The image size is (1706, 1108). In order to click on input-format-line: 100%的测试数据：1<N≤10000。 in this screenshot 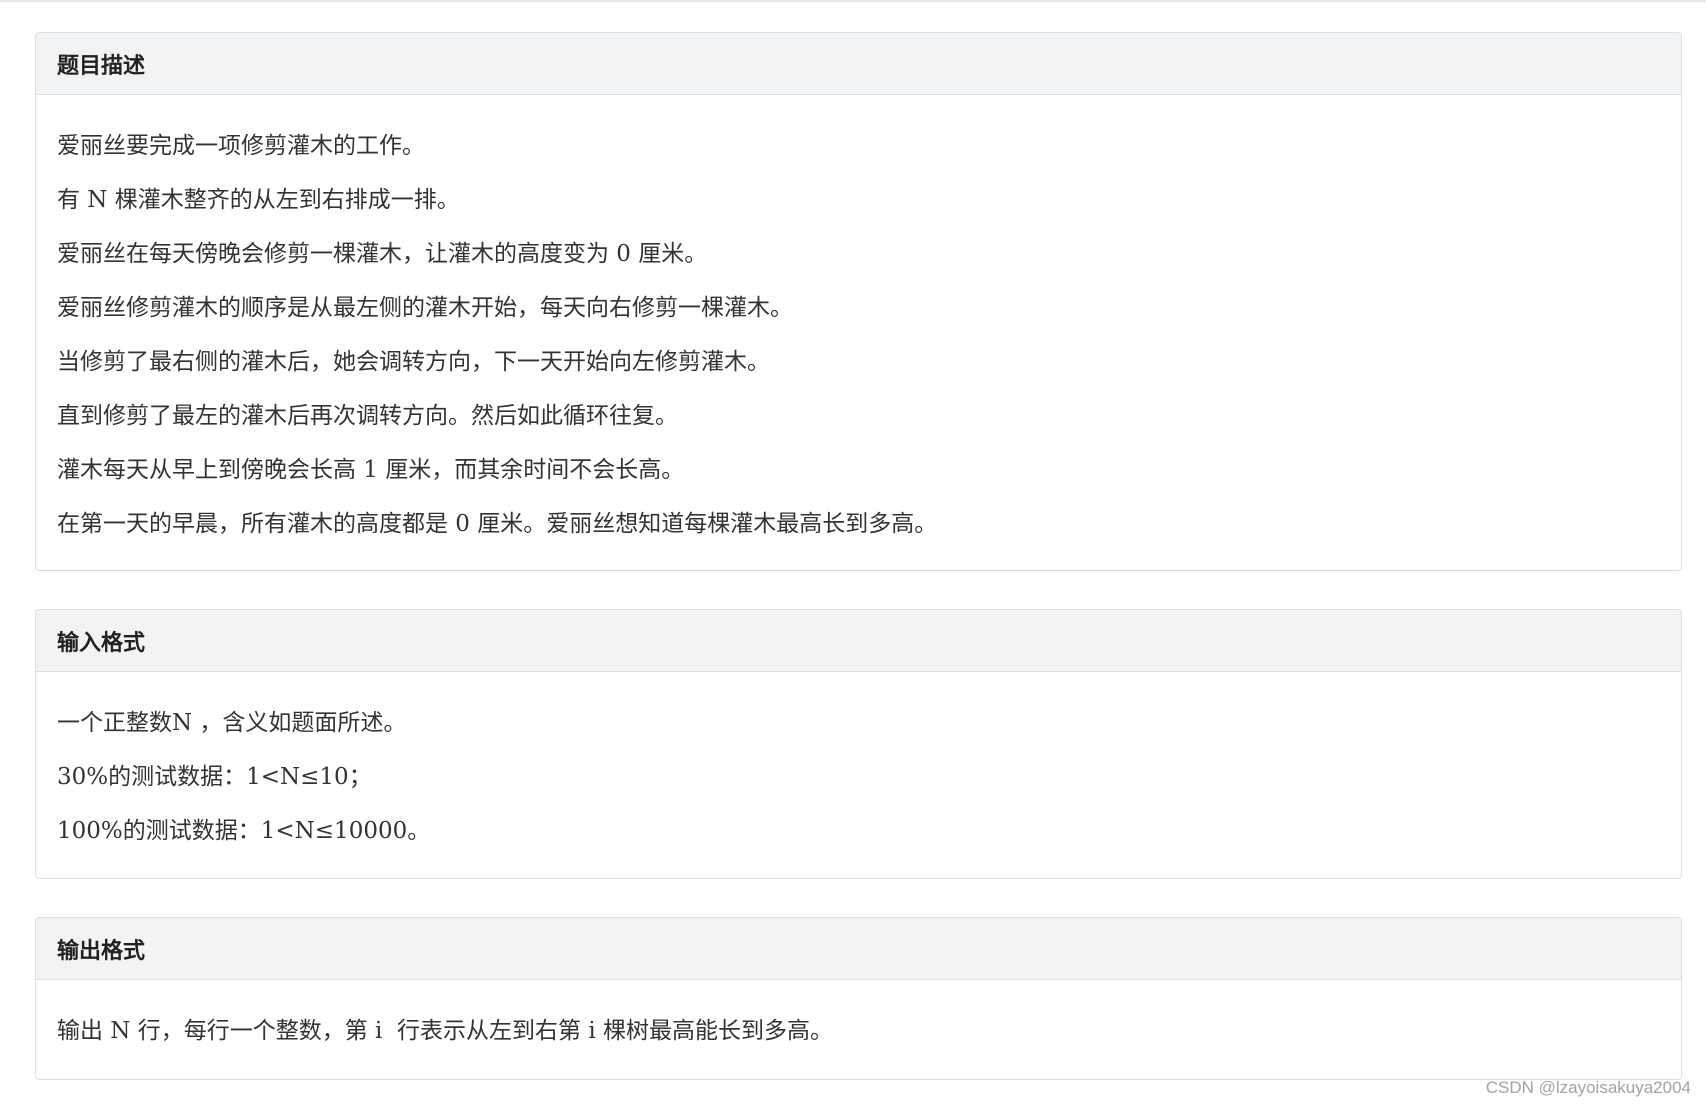, I will do `click(244, 831)`.